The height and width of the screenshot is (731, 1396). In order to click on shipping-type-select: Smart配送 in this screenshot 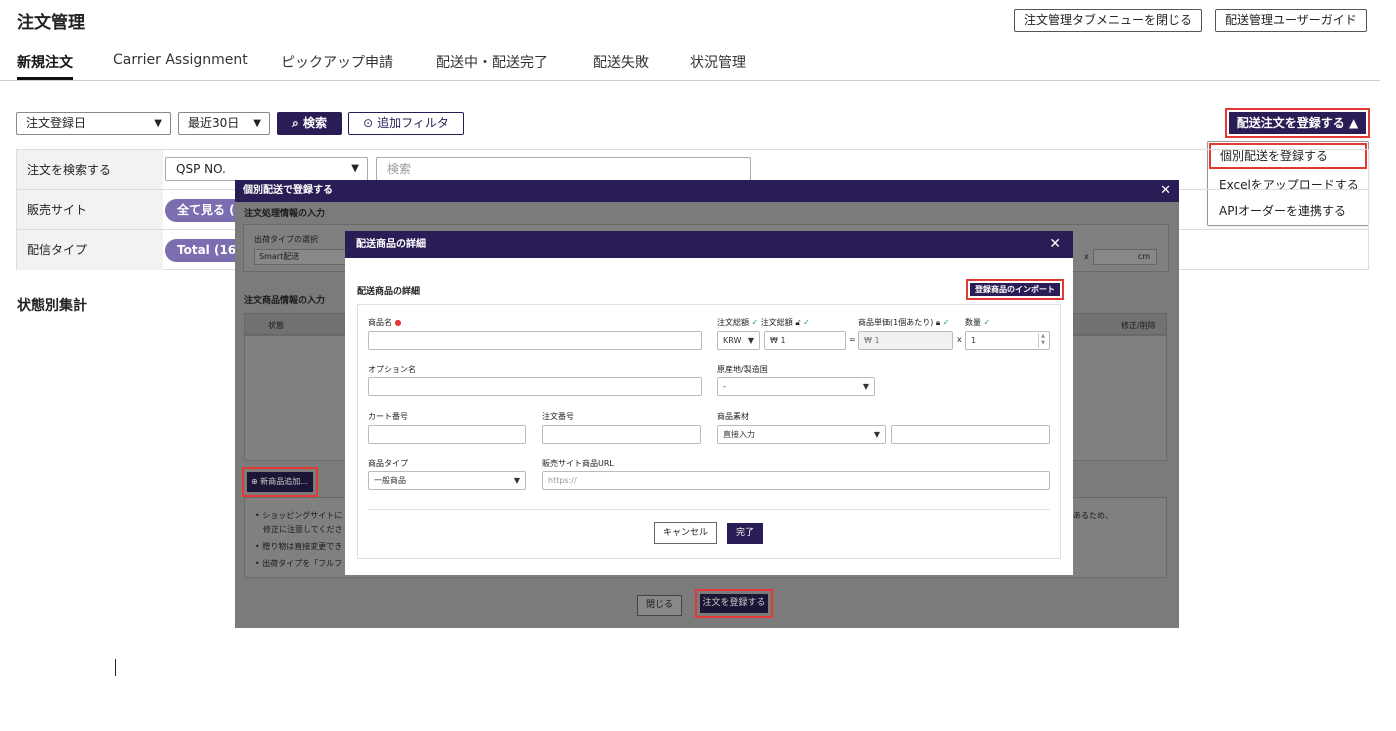, I will do `click(301, 257)`.